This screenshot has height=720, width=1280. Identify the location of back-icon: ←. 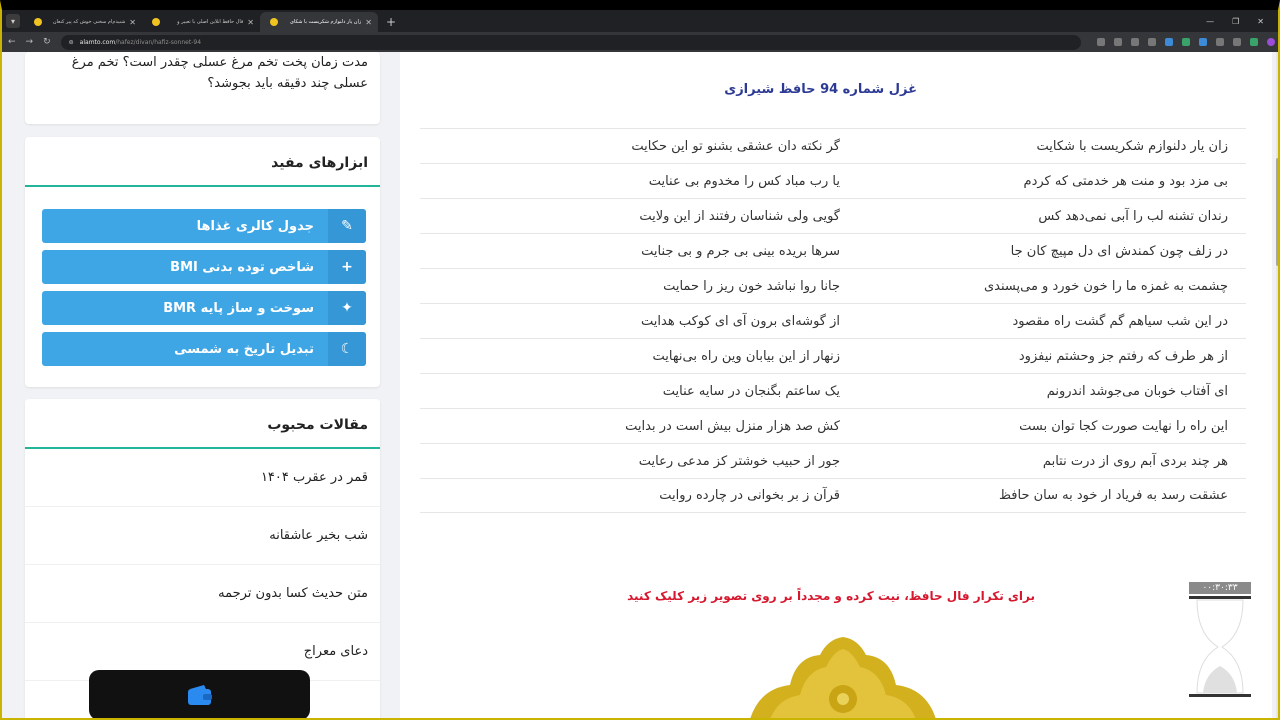
(12, 42).